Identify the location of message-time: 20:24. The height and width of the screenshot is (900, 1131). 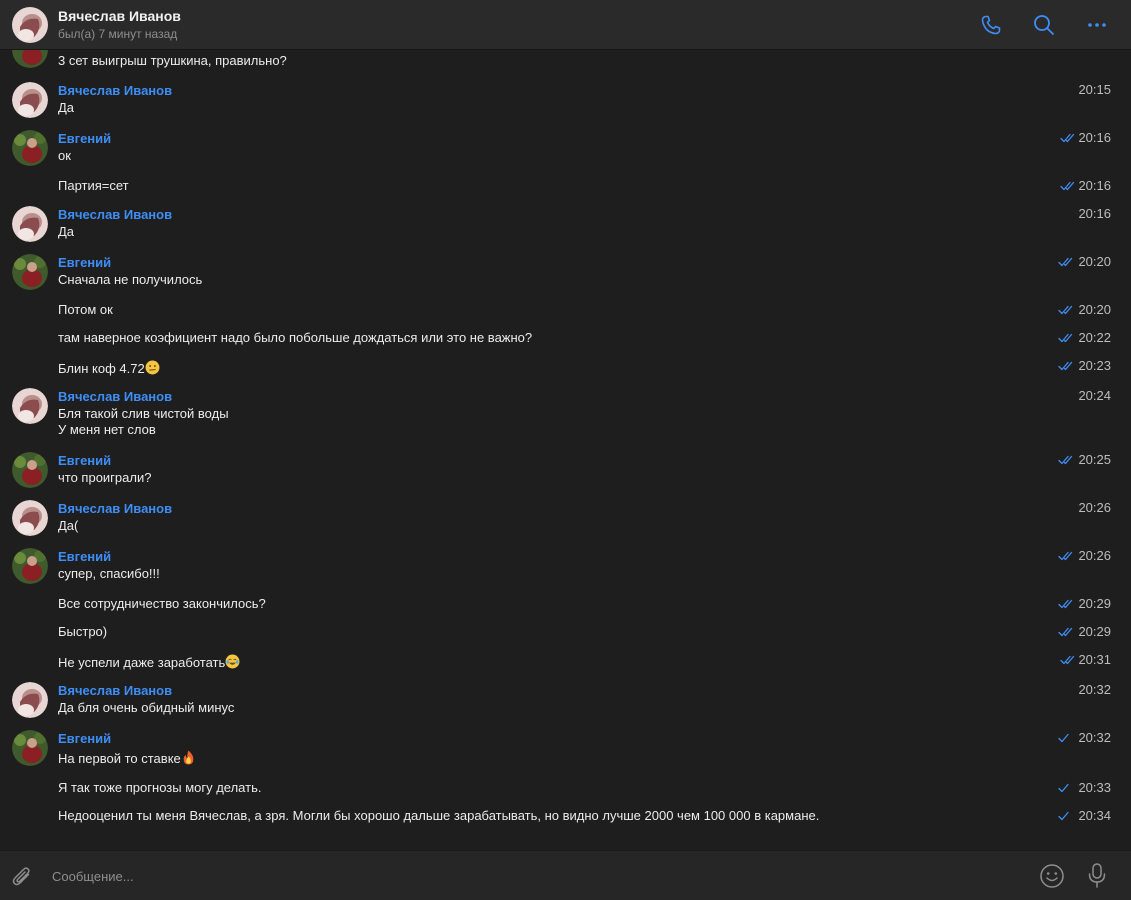
(1094, 395).